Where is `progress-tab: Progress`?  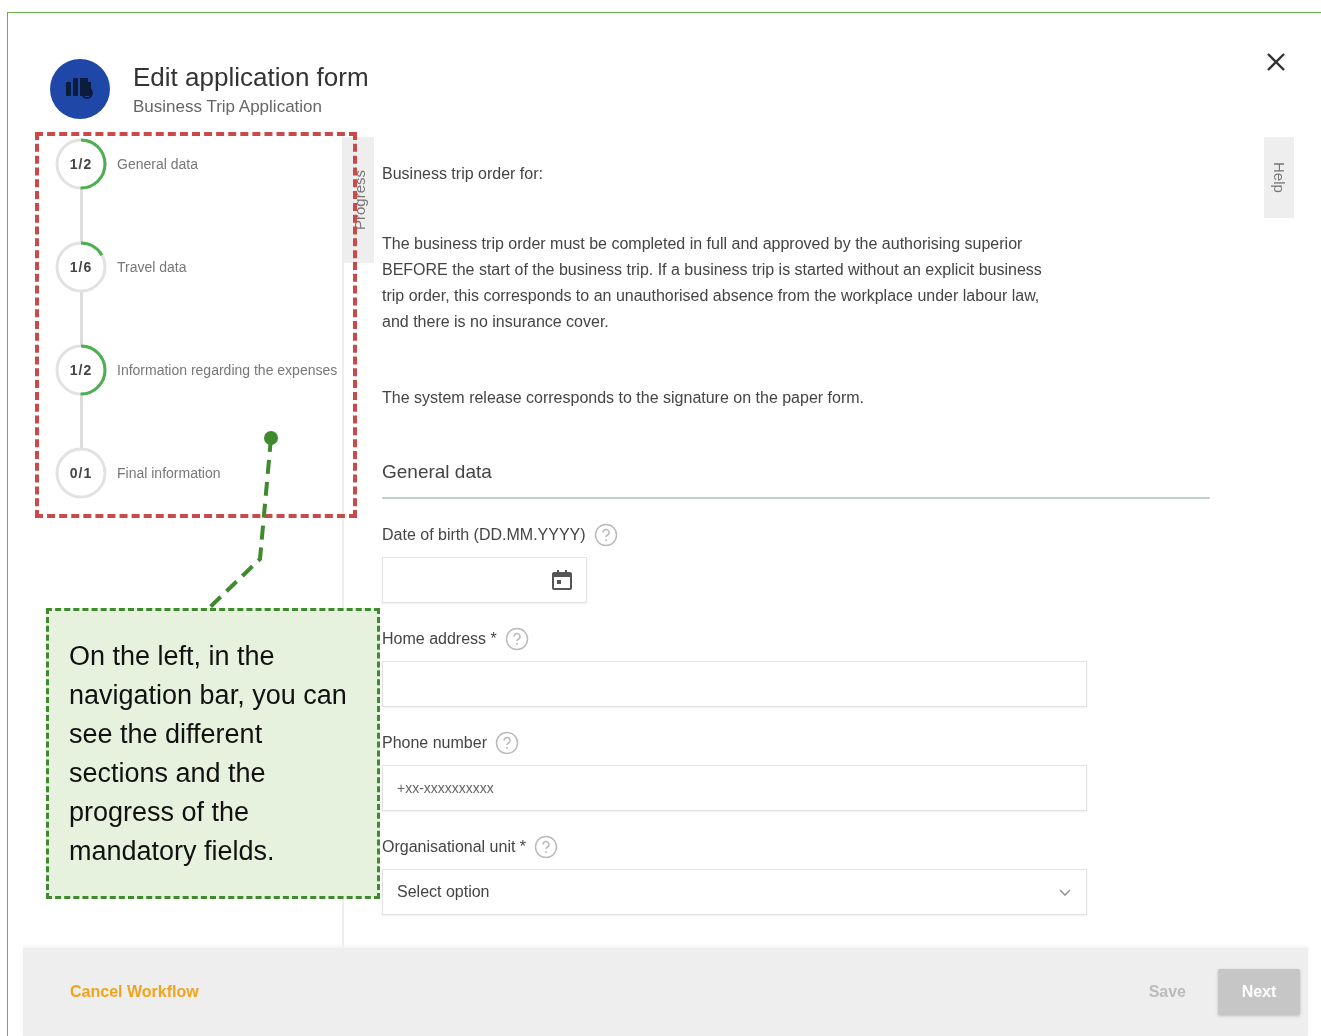
progress-tab: Progress is located at coordinates (359, 200).